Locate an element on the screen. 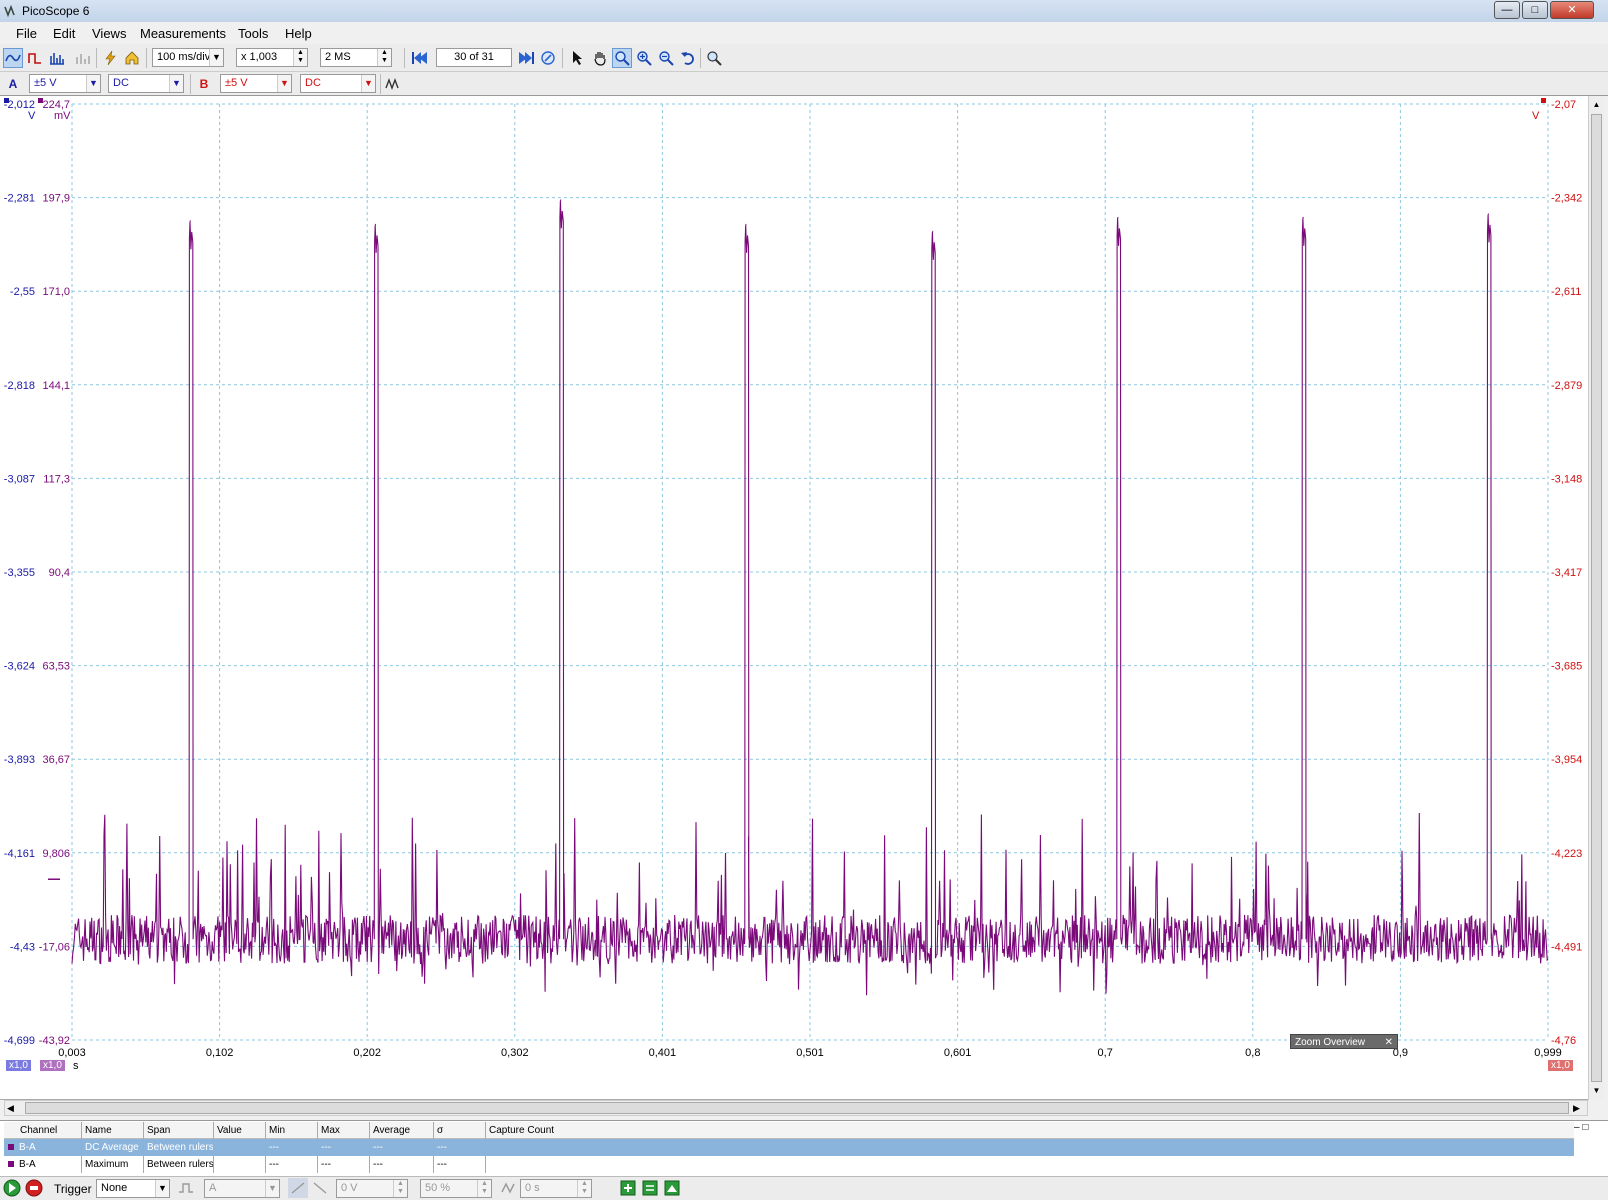 This screenshot has width=1608, height=1200. zoom-tool-icon is located at coordinates (622, 58).